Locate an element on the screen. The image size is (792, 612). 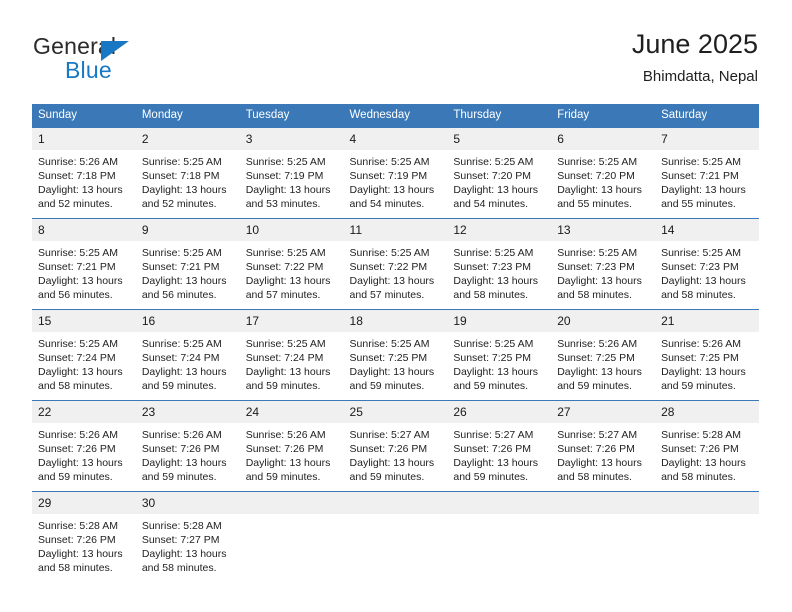
day-number: 11 is located at coordinates (395, 230).